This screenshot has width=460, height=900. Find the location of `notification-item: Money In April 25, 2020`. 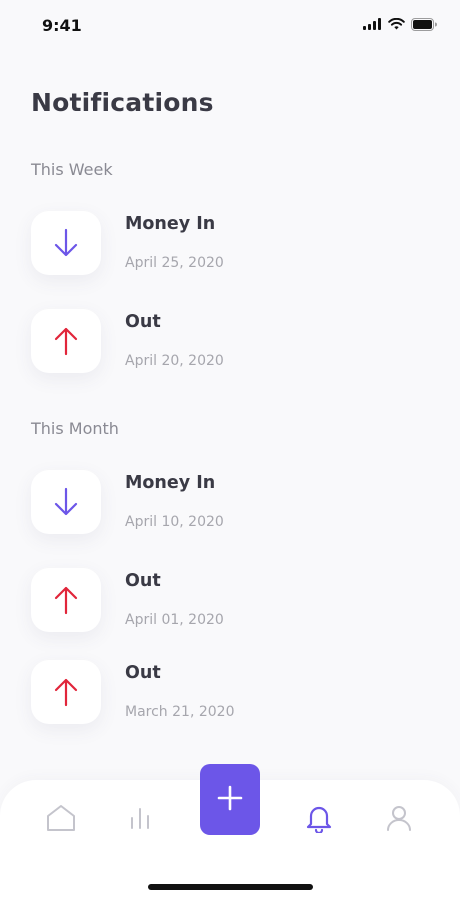

notification-item: Money In April 25, 2020 is located at coordinates (231, 243).